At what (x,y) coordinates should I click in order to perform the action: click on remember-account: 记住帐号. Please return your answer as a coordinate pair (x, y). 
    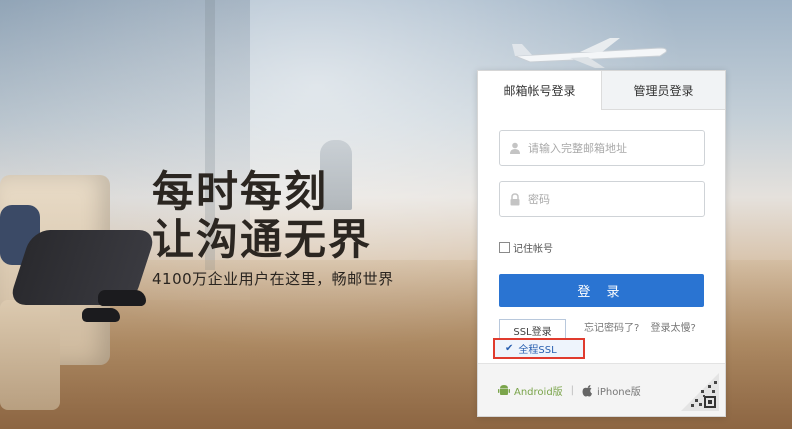
    Looking at the image, I should click on (526, 247).